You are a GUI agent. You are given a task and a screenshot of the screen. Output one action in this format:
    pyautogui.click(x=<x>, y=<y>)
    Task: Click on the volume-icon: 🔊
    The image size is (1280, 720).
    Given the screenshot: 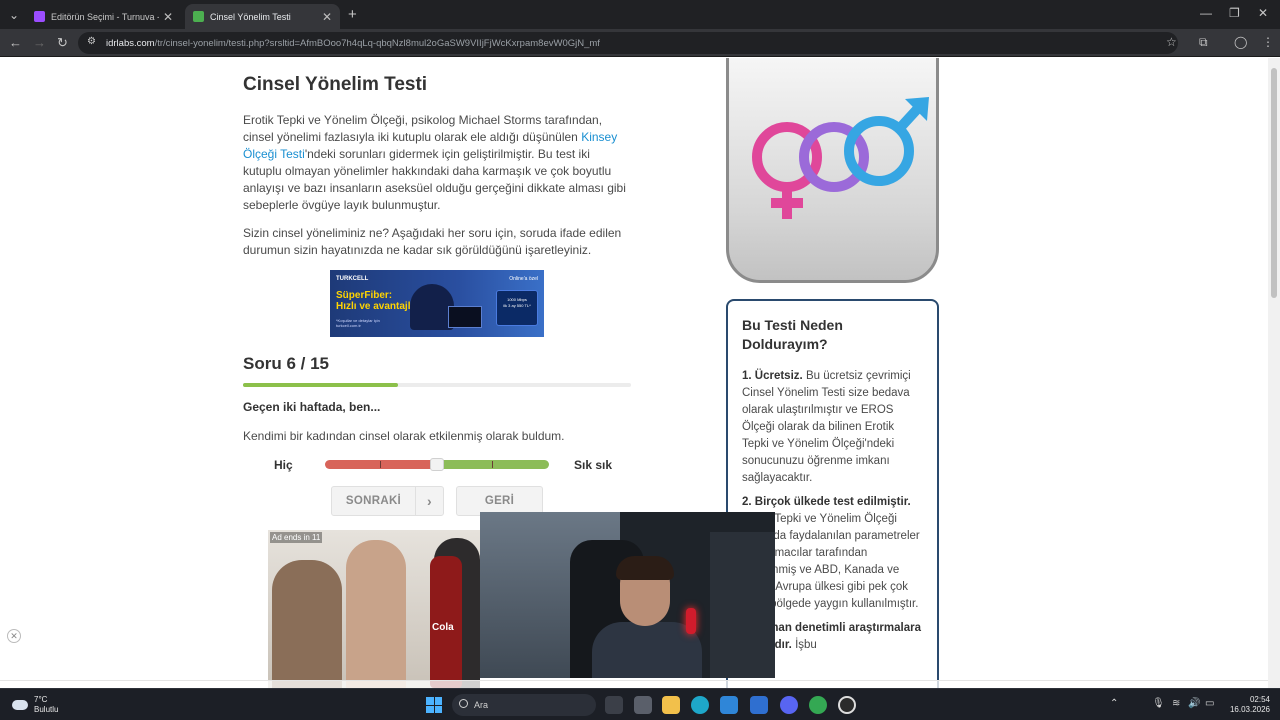 What is the action you would take?
    pyautogui.click(x=1194, y=703)
    